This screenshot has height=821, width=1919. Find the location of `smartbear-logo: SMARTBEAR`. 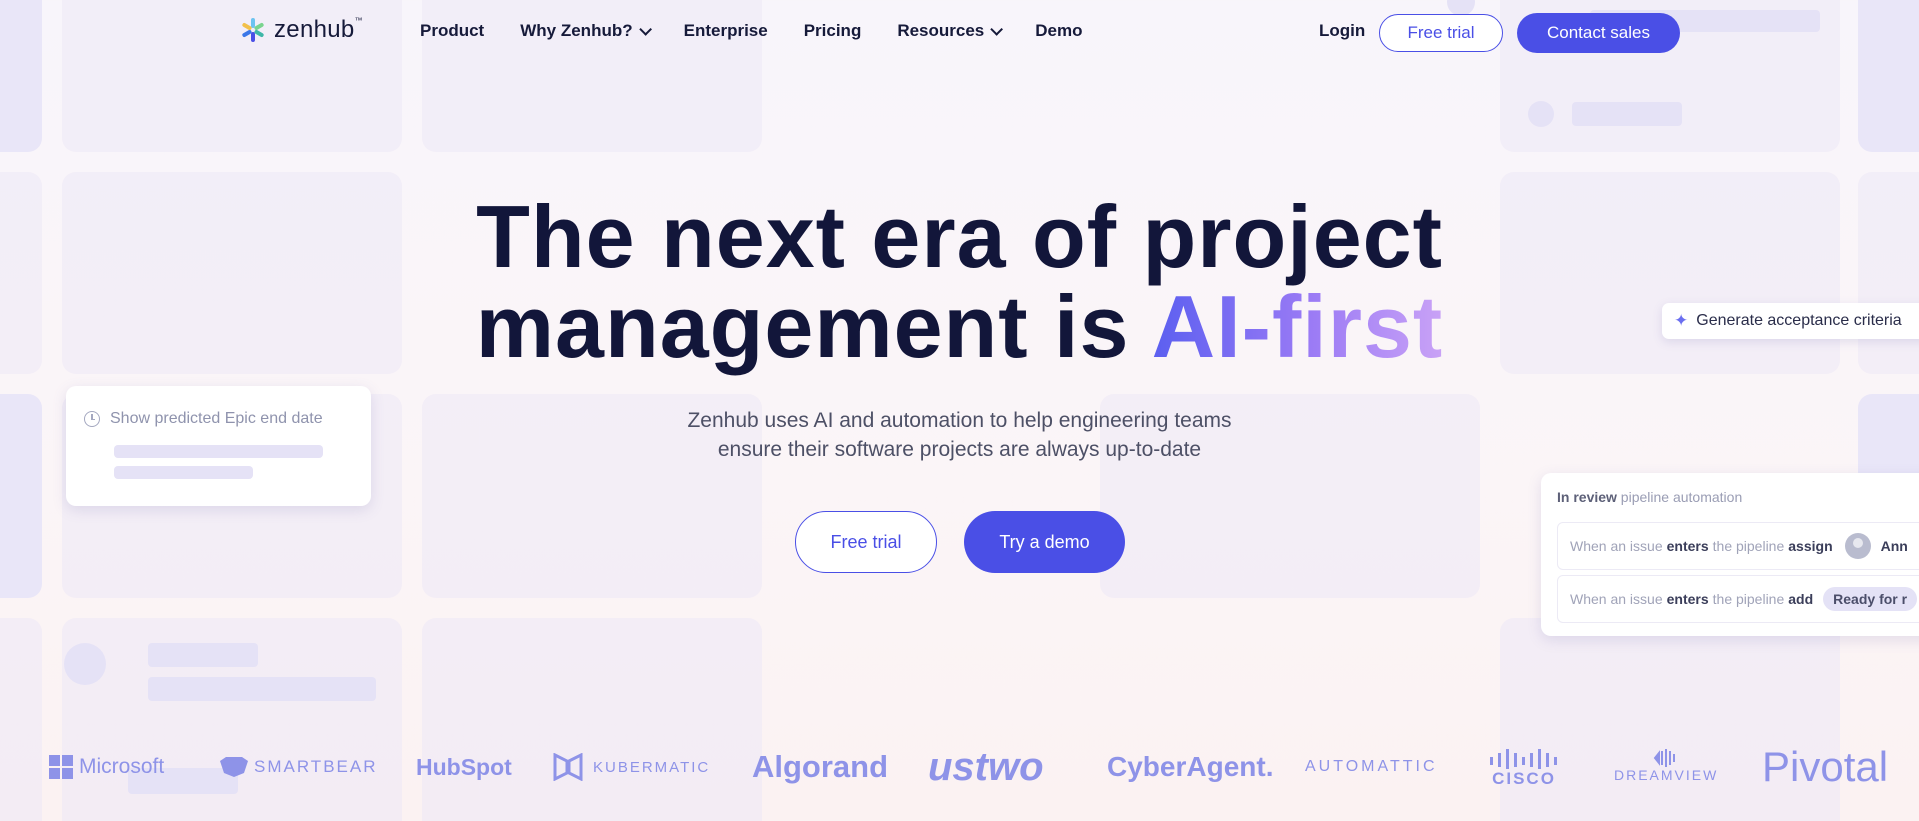

smartbear-logo: SMARTBEAR is located at coordinates (298, 767).